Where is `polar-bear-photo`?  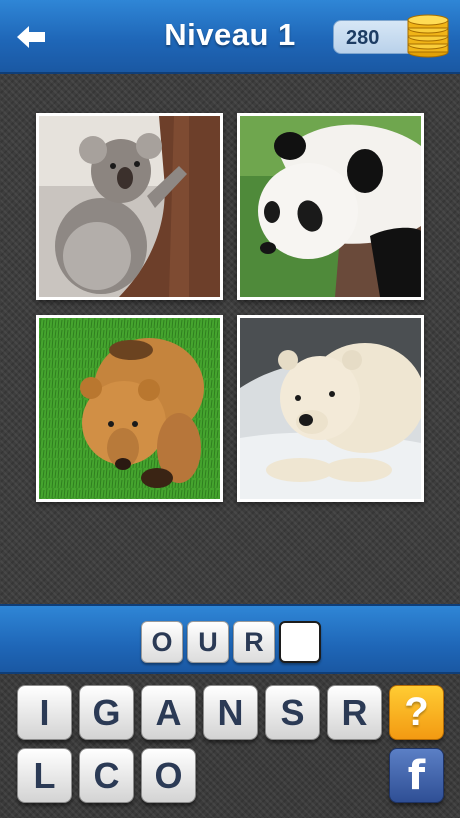 polar-bear-photo is located at coordinates (330, 408).